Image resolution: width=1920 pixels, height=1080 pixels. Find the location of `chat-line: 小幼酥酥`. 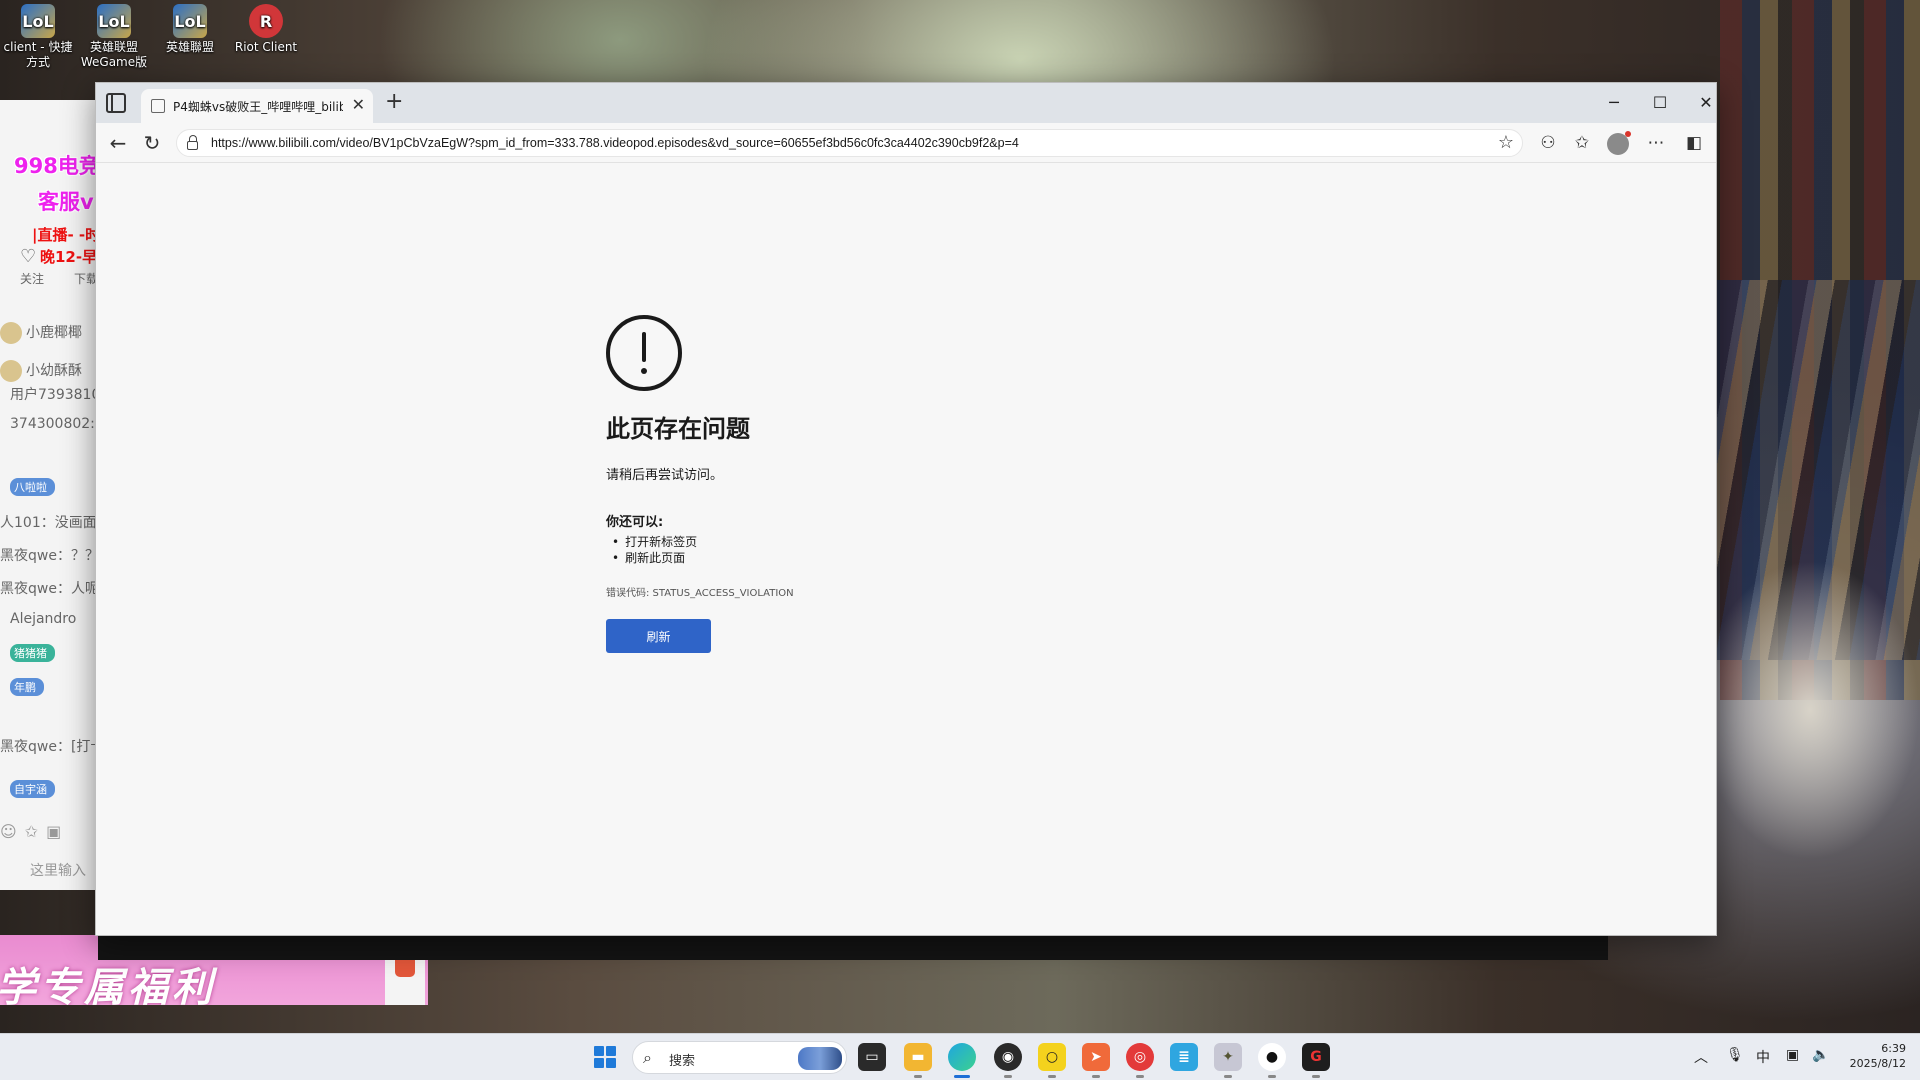

chat-line: 小幼酥酥 is located at coordinates (41, 371).